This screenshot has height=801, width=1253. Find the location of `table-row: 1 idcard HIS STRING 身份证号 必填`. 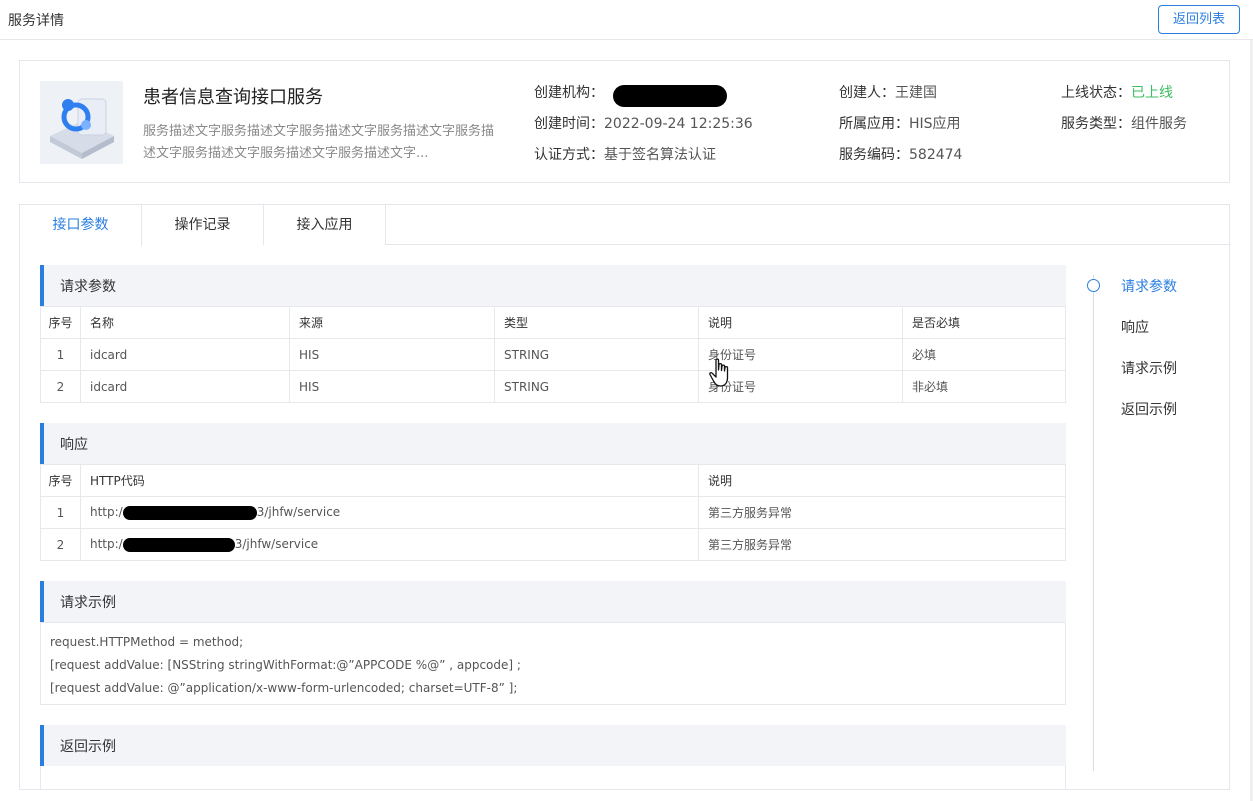

table-row: 1 idcard HIS STRING 身份证号 必填 is located at coordinates (553, 354).